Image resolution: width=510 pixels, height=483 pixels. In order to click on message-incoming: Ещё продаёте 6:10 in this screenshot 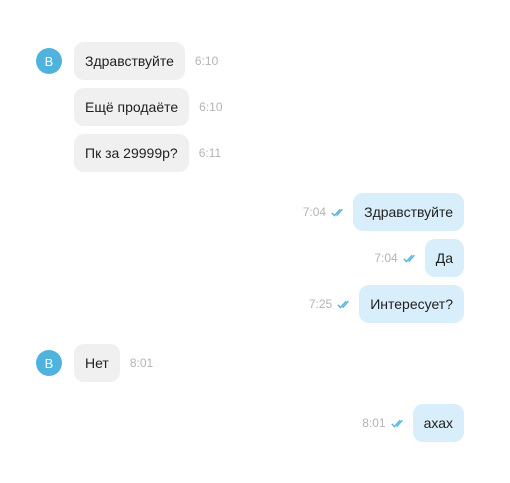, I will do `click(148, 107)`.